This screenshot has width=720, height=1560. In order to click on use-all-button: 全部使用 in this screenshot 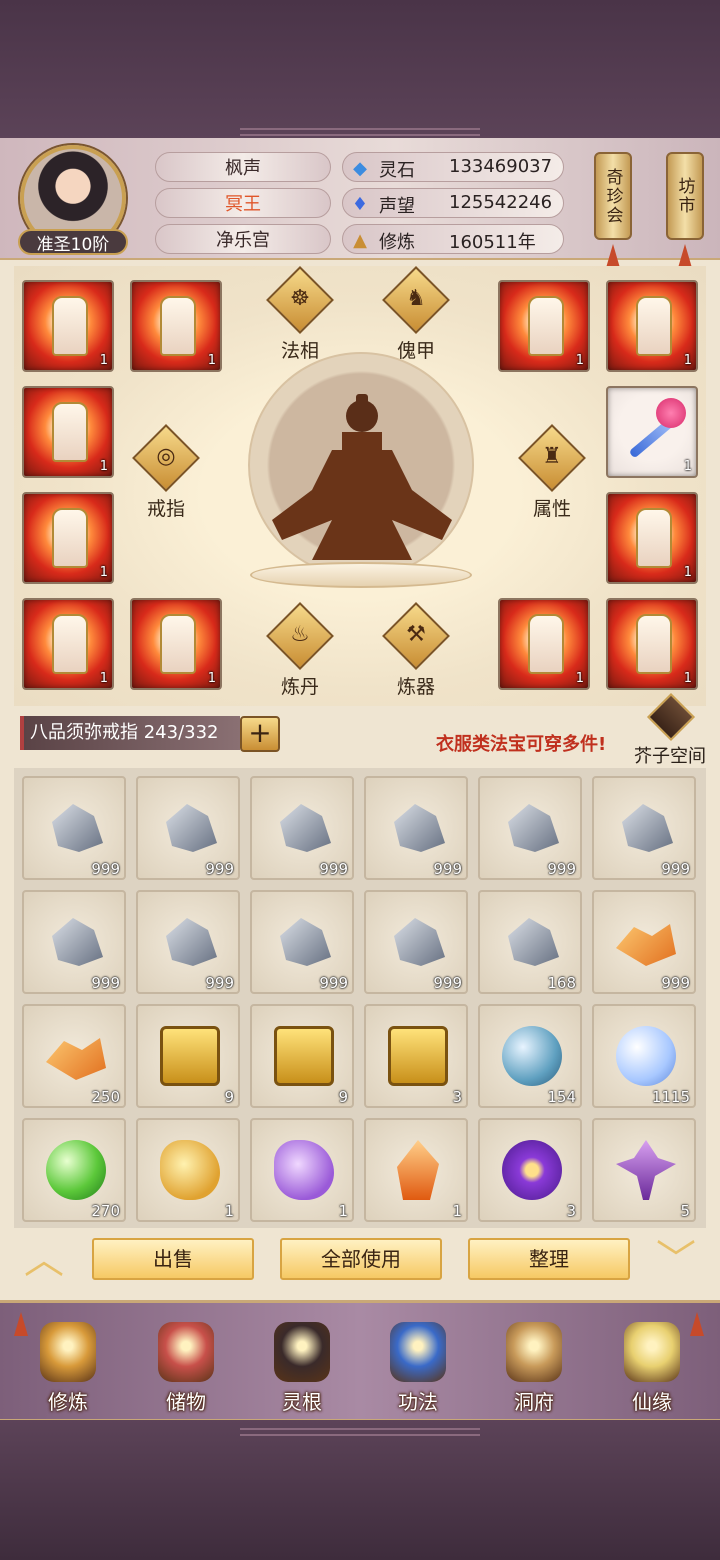, I will do `click(361, 1259)`.